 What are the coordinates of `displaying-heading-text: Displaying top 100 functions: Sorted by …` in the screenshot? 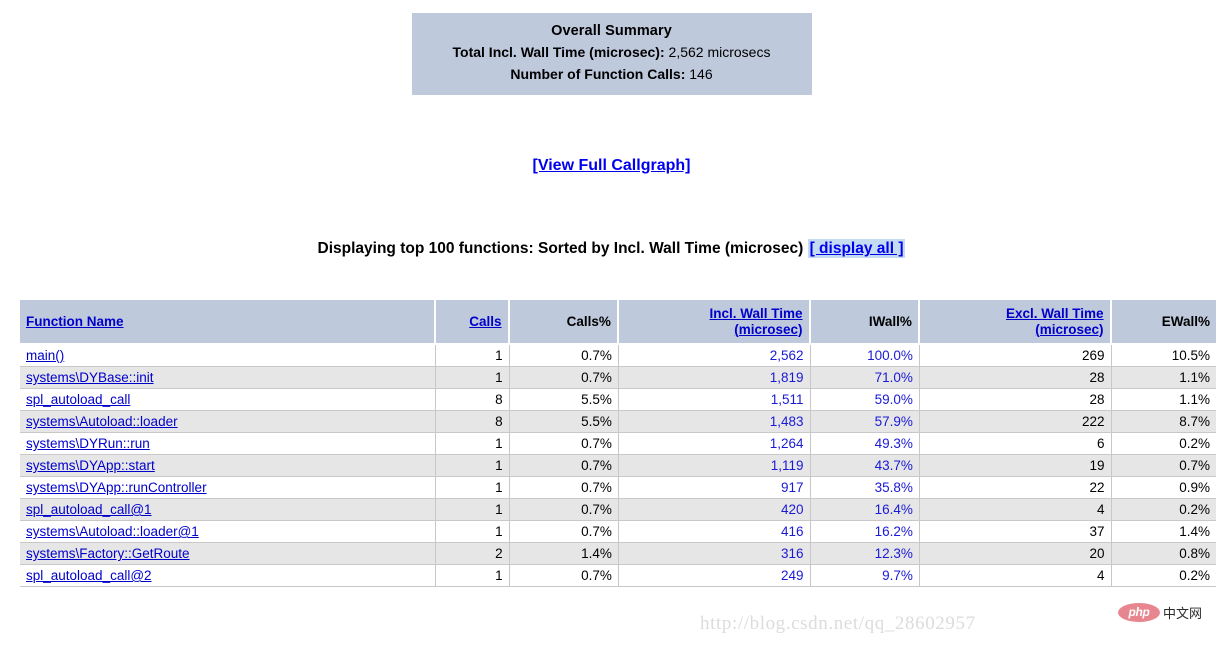 It's located at (560, 248).